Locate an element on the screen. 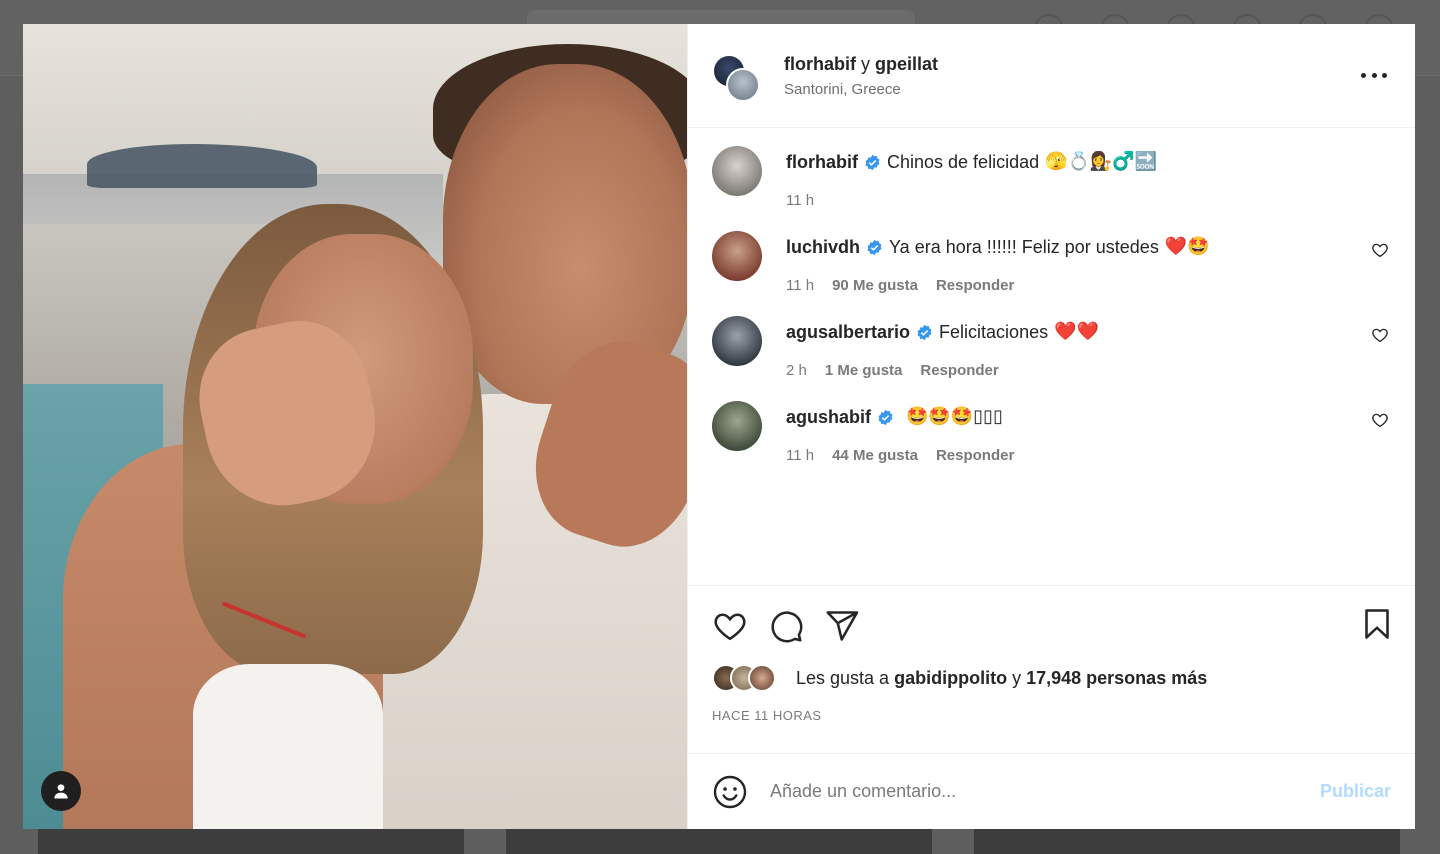 This screenshot has height=854, width=1440. post-header: florhabif y gpeillat Santorini, Greece is located at coordinates (1051, 76).